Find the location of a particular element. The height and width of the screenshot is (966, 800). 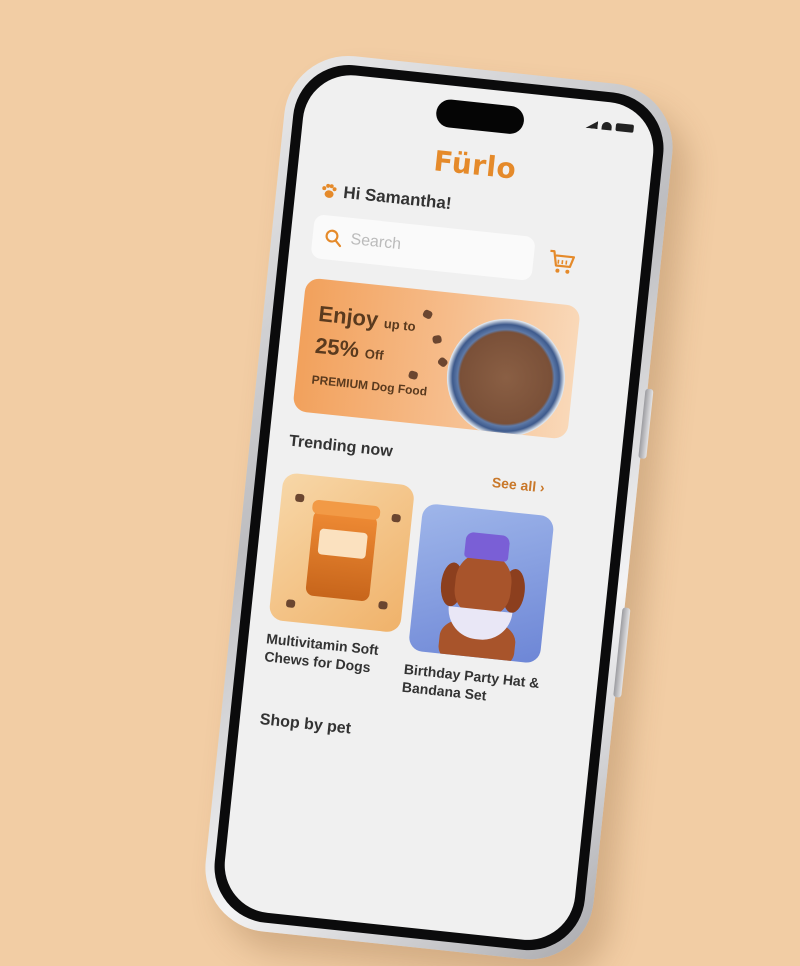

dynamic-island is located at coordinates (480, 116).